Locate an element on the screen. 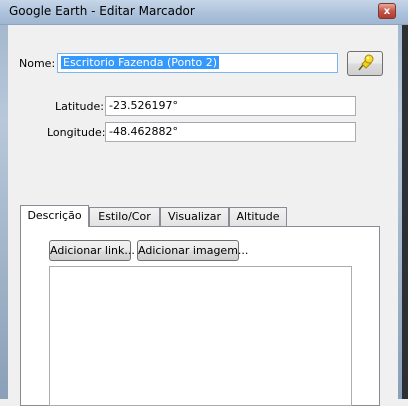 This screenshot has width=408, height=406. tab-label: Altitude is located at coordinates (258, 216).